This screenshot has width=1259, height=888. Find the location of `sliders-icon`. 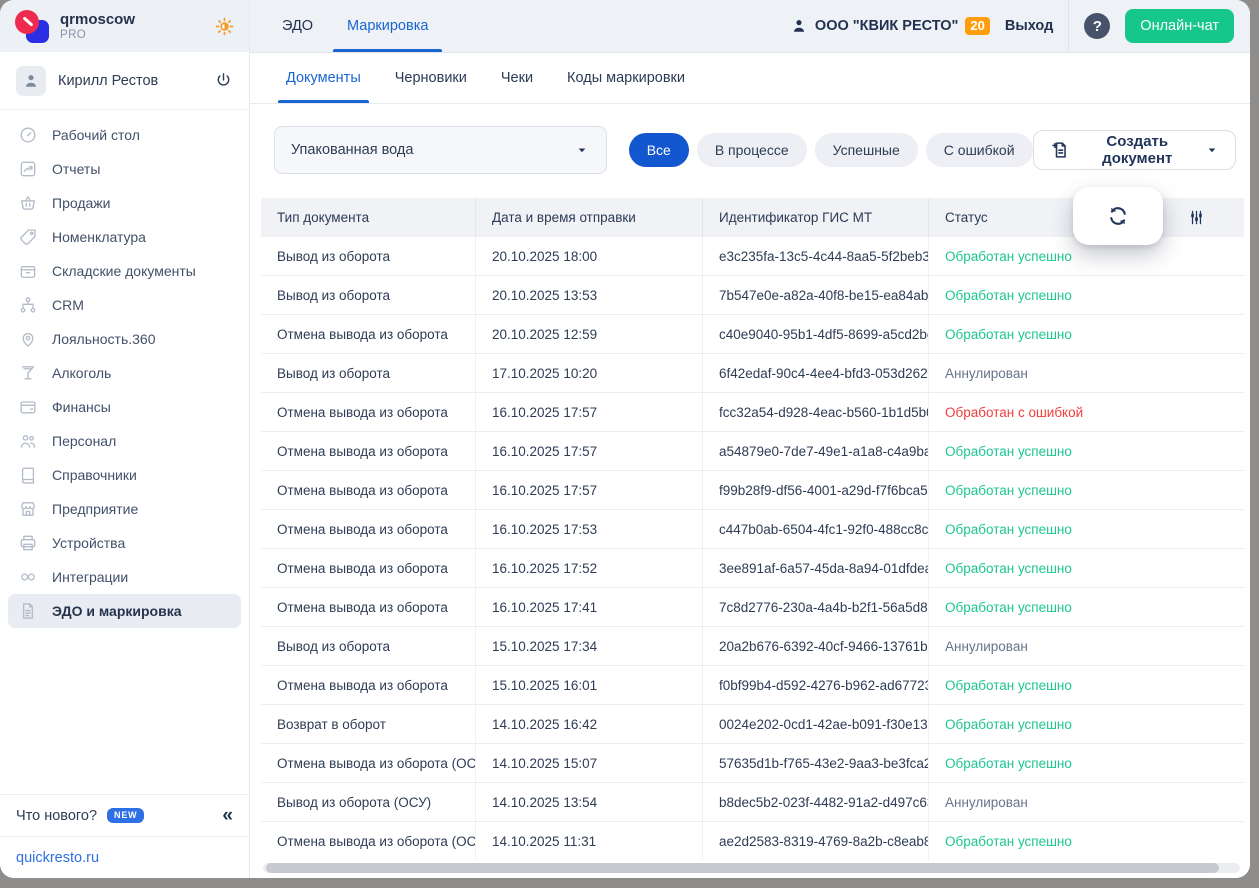

sliders-icon is located at coordinates (1196, 217).